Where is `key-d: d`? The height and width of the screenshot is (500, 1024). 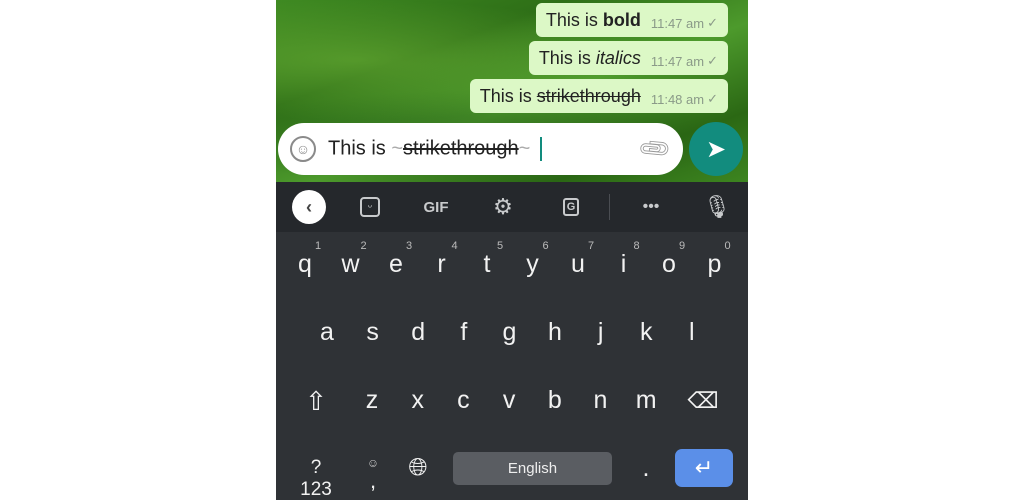 key-d: d is located at coordinates (418, 332).